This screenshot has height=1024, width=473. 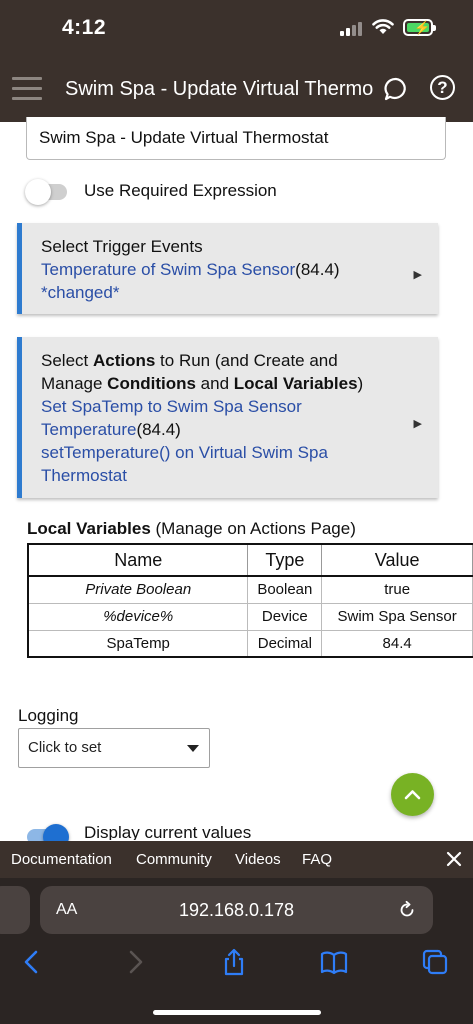 I want to click on table-row: Private Boolean Boolean true, so click(x=250, y=589).